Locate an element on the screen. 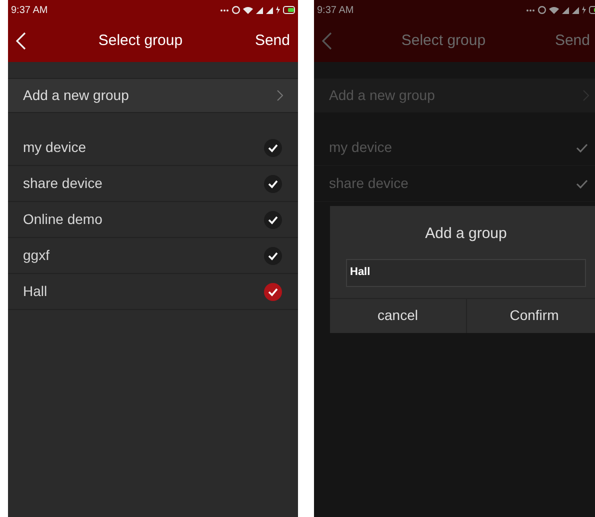 The image size is (595, 517). chevron-right-icon is located at coordinates (280, 95).